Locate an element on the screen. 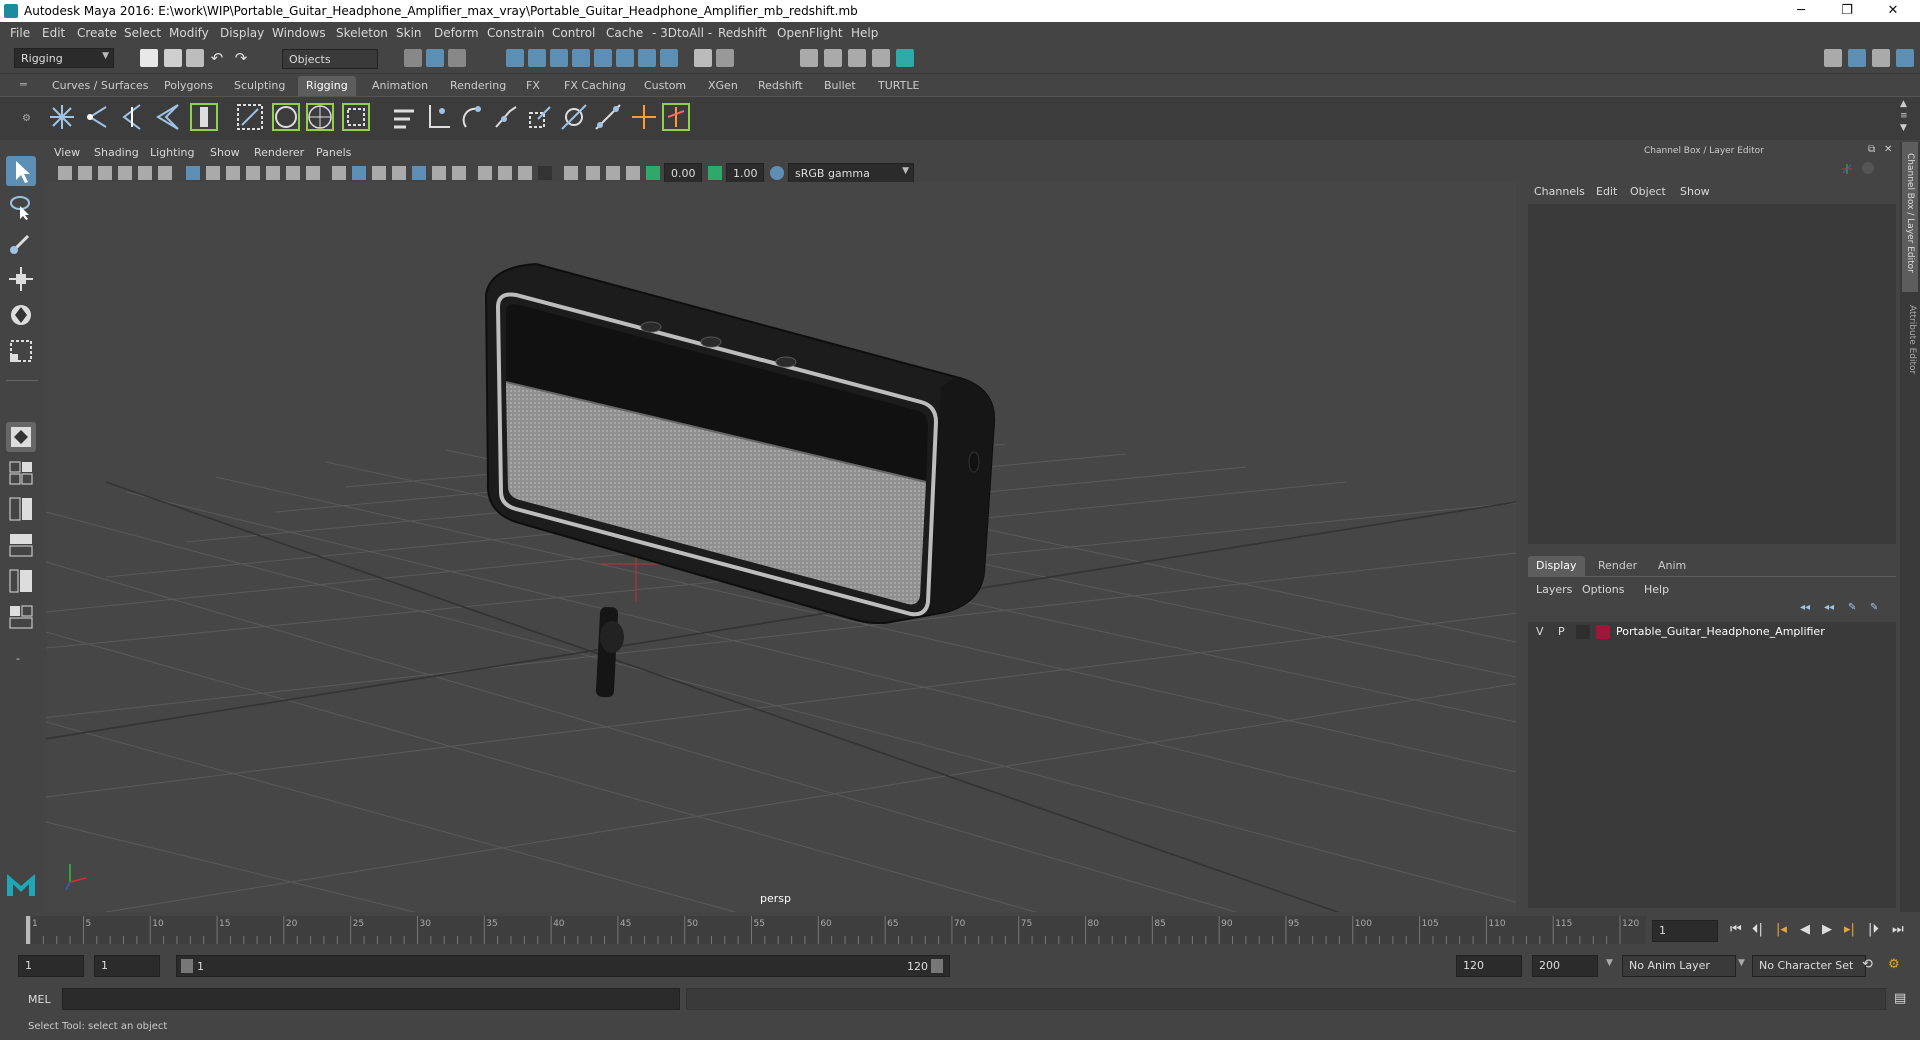 The image size is (1920, 1040). tab-polygons: Polygons is located at coordinates (188, 86).